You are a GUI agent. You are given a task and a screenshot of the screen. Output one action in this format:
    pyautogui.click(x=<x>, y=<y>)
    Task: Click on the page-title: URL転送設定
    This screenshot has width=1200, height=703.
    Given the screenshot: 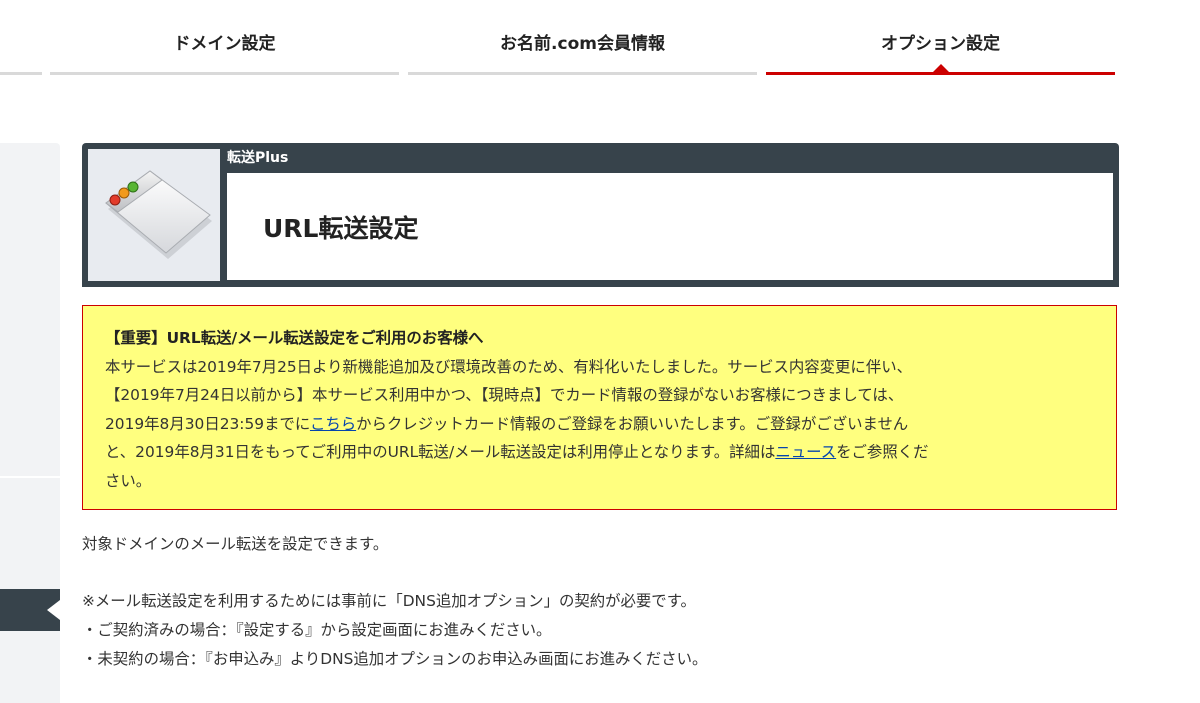 What is the action you would take?
    pyautogui.click(x=341, y=228)
    